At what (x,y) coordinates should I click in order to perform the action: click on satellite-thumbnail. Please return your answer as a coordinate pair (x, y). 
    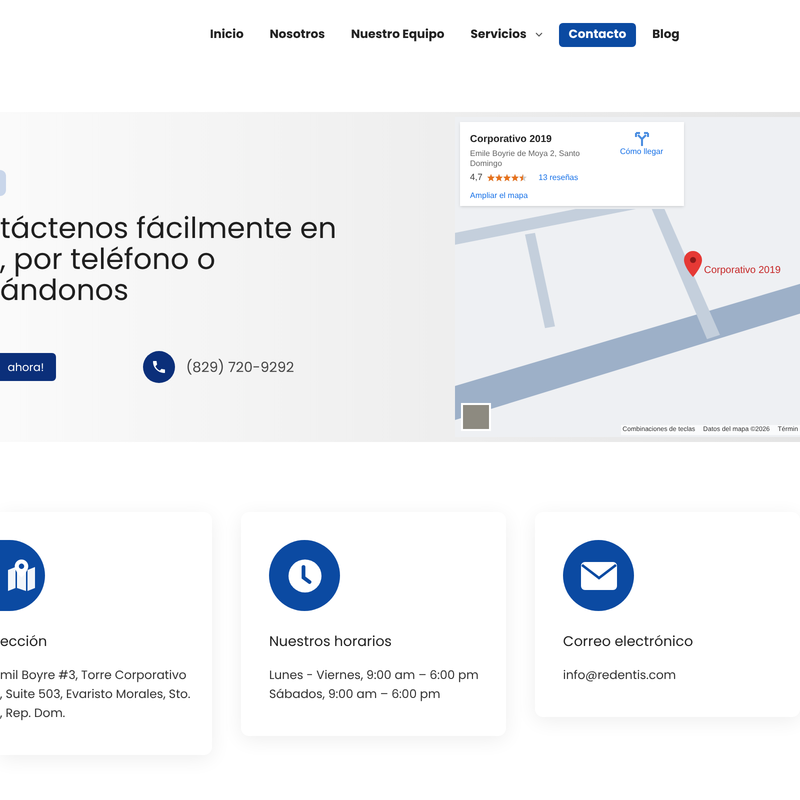
    Looking at the image, I should click on (476, 417).